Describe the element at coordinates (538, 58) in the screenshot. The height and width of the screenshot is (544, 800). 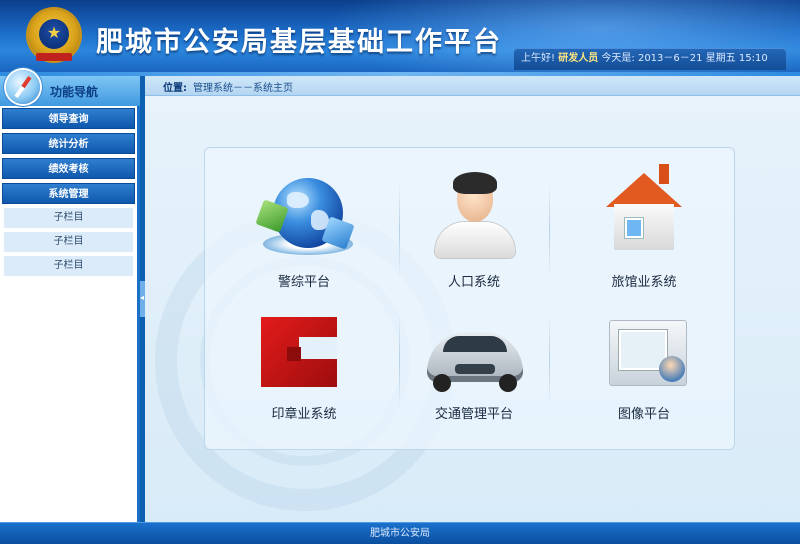
I see `greeting: 上午好!` at that location.